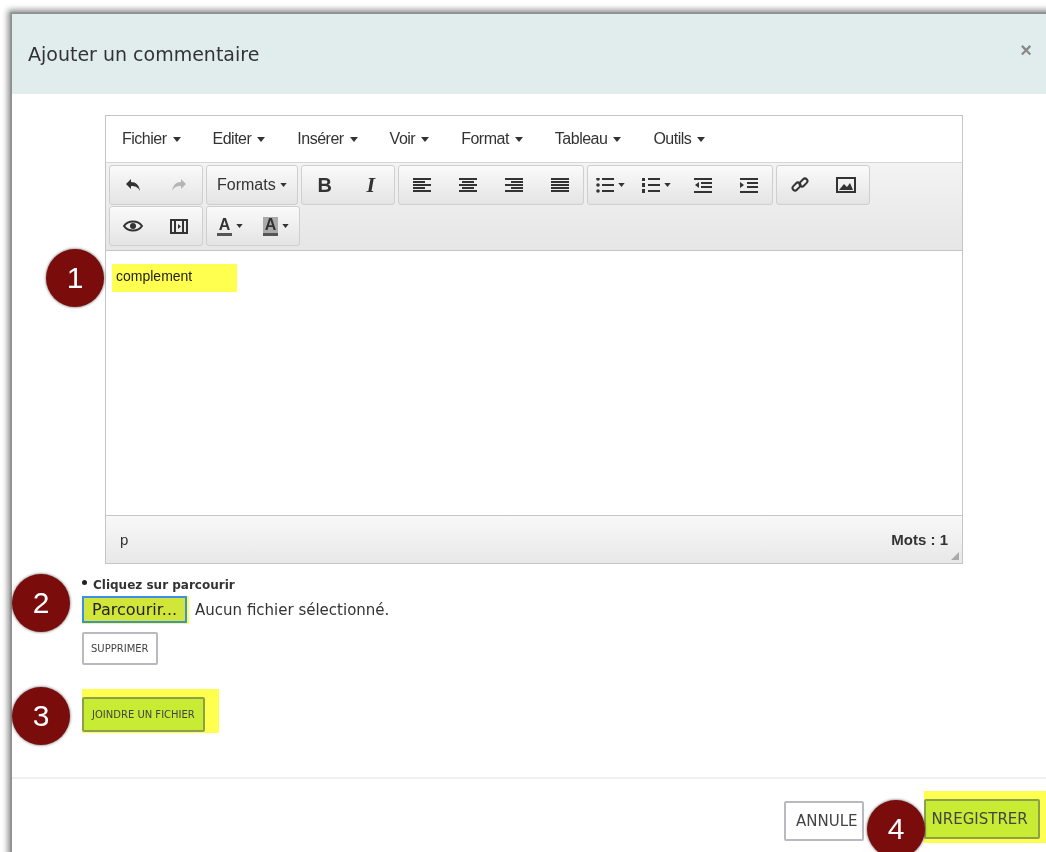  Describe the element at coordinates (409, 139) in the screenshot. I see `menu-item: Voir` at that location.